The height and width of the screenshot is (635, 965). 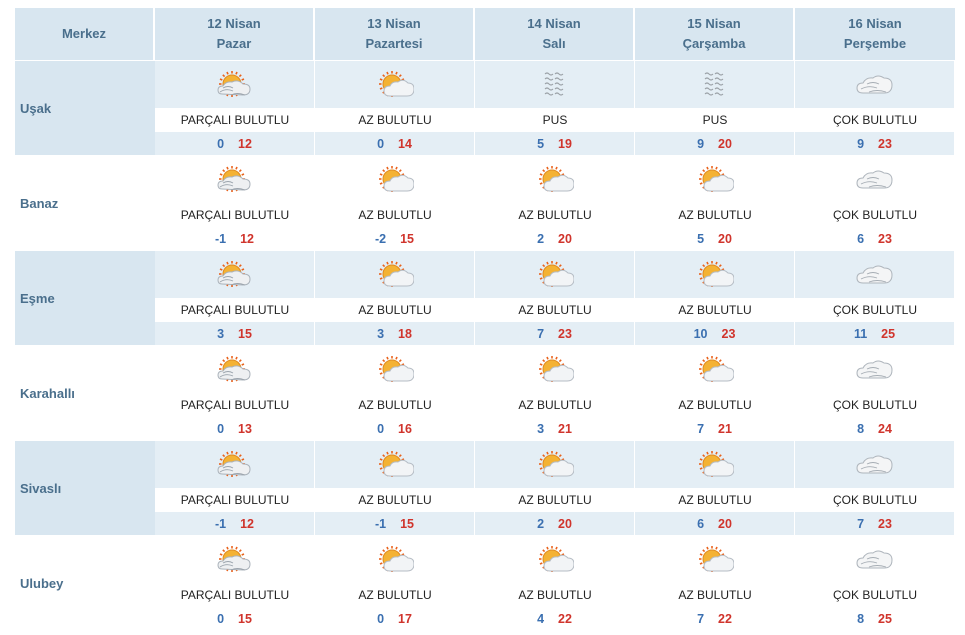 I want to click on forecast-cell: ÇOK BULUTLU 6 23, so click(x=875, y=203).